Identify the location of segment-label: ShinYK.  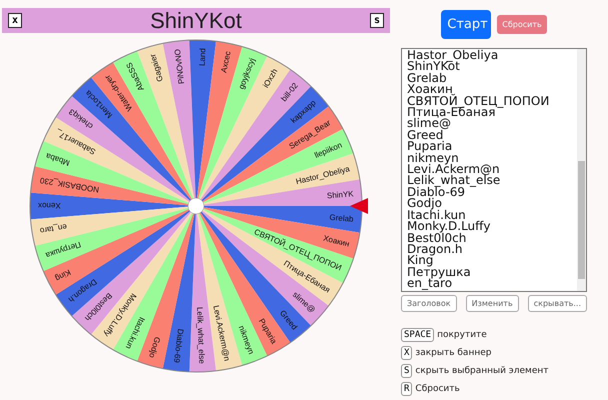
(340, 194).